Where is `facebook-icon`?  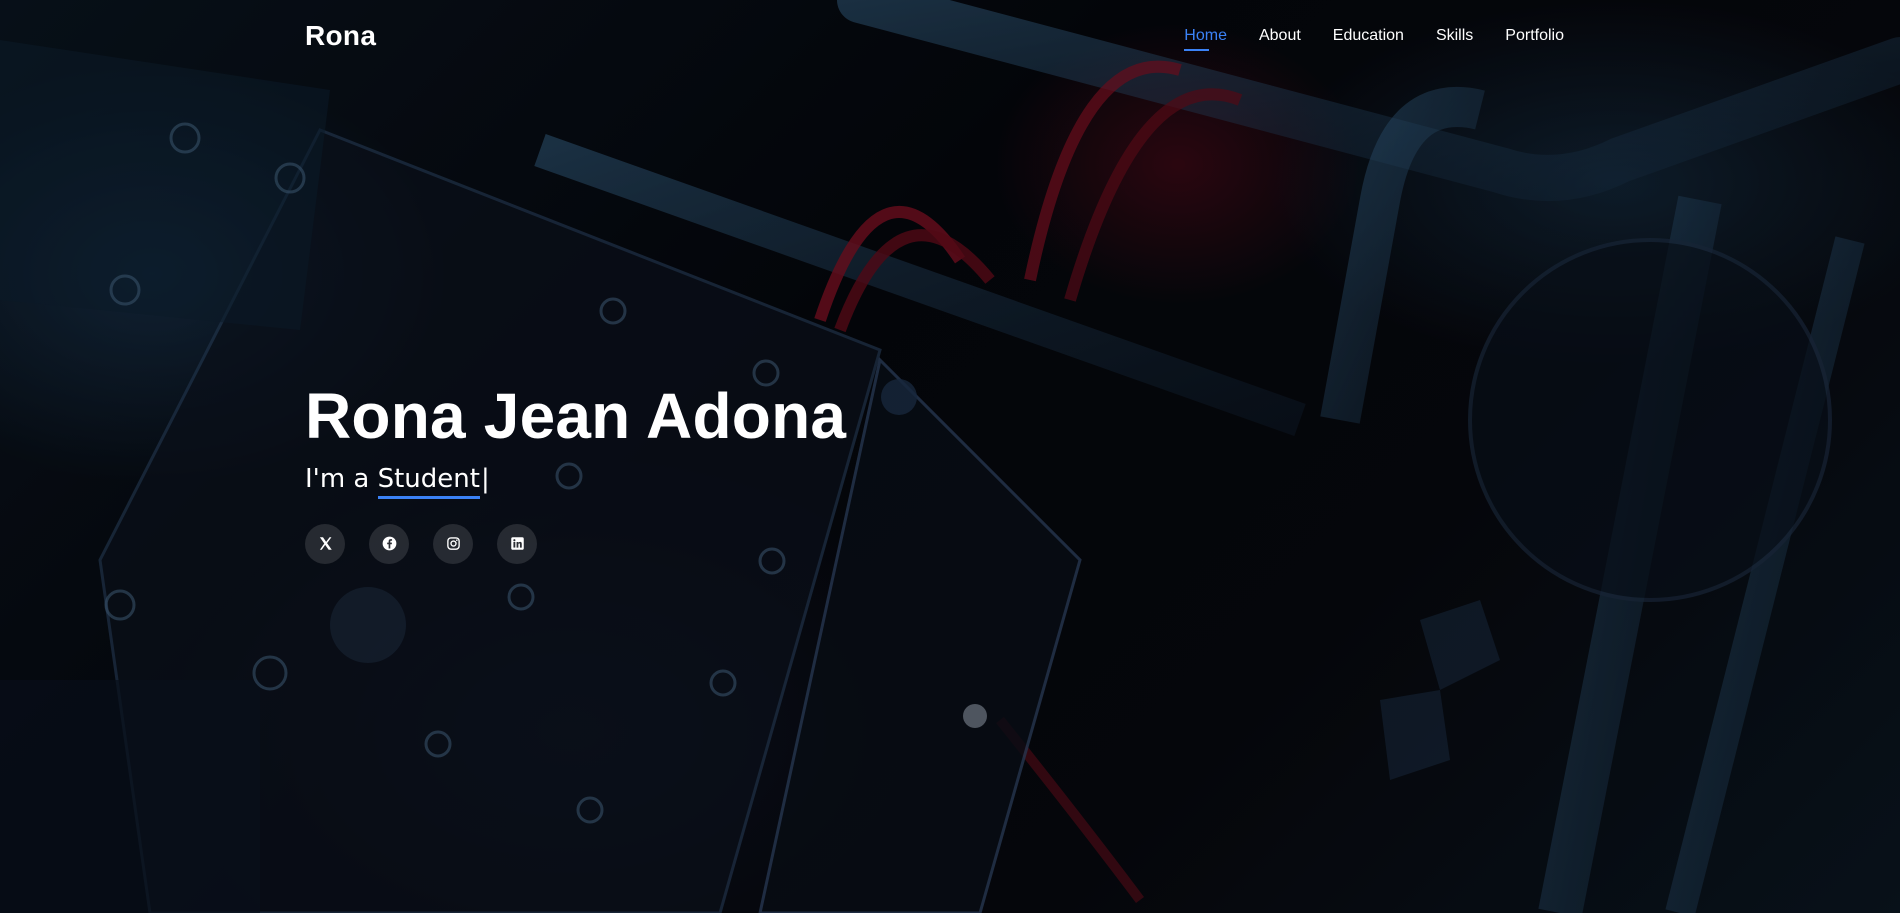
facebook-icon is located at coordinates (389, 543).